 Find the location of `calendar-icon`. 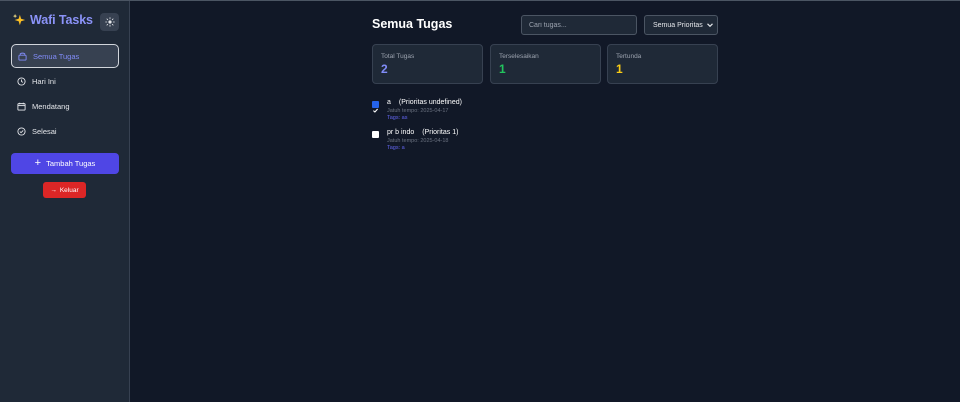

calendar-icon is located at coordinates (21, 106).